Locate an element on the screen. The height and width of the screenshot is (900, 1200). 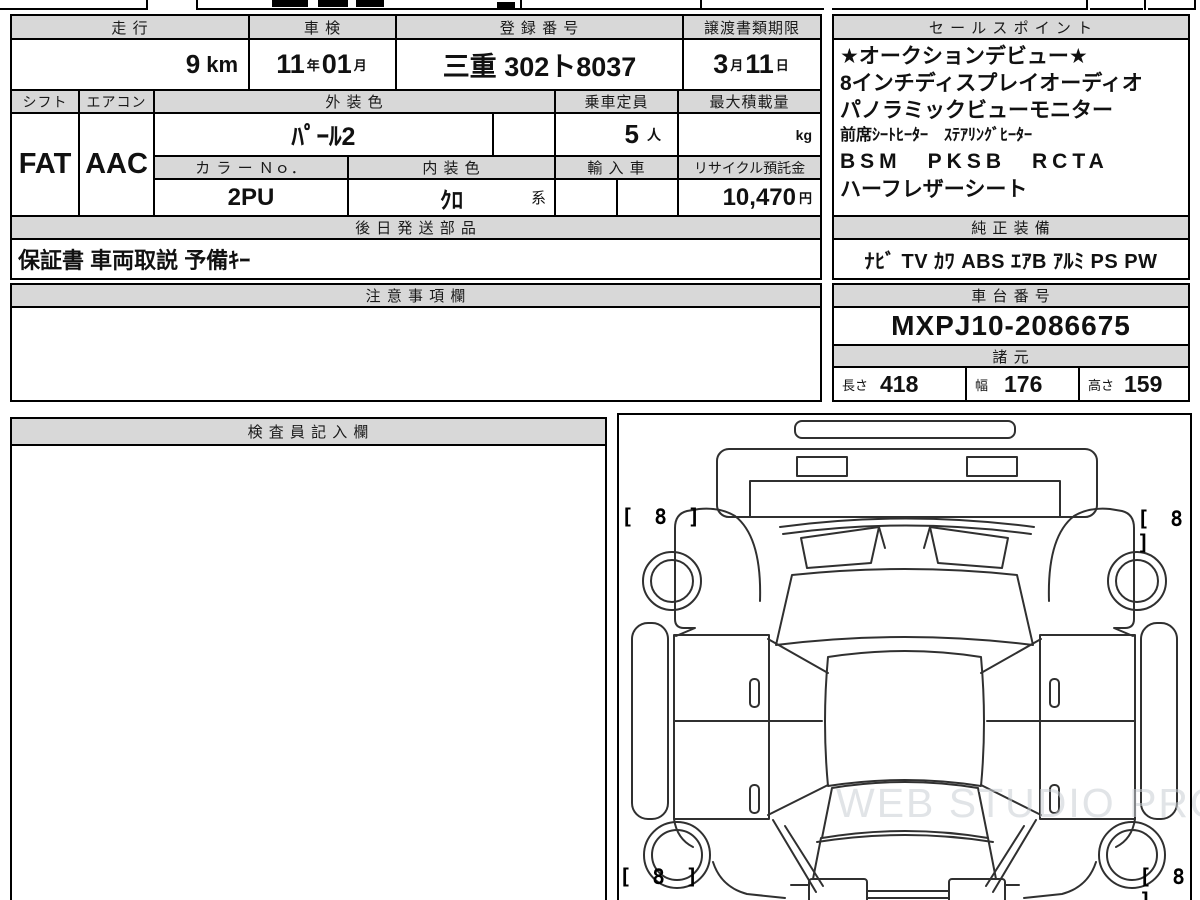
specs-header: 諸 元 is located at coordinates (1011, 356).